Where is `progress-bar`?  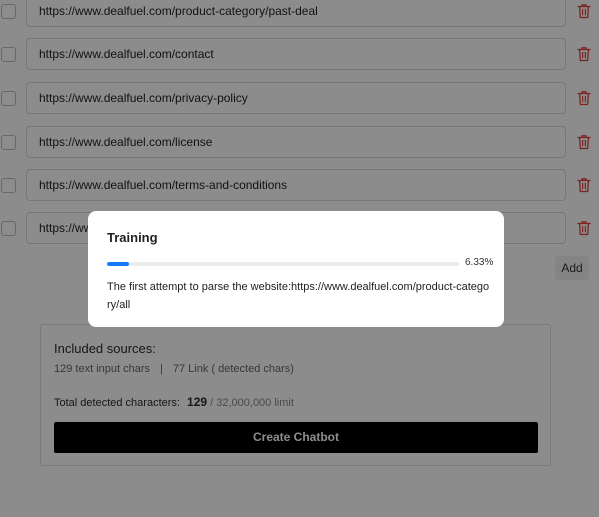
progress-bar is located at coordinates (283, 264).